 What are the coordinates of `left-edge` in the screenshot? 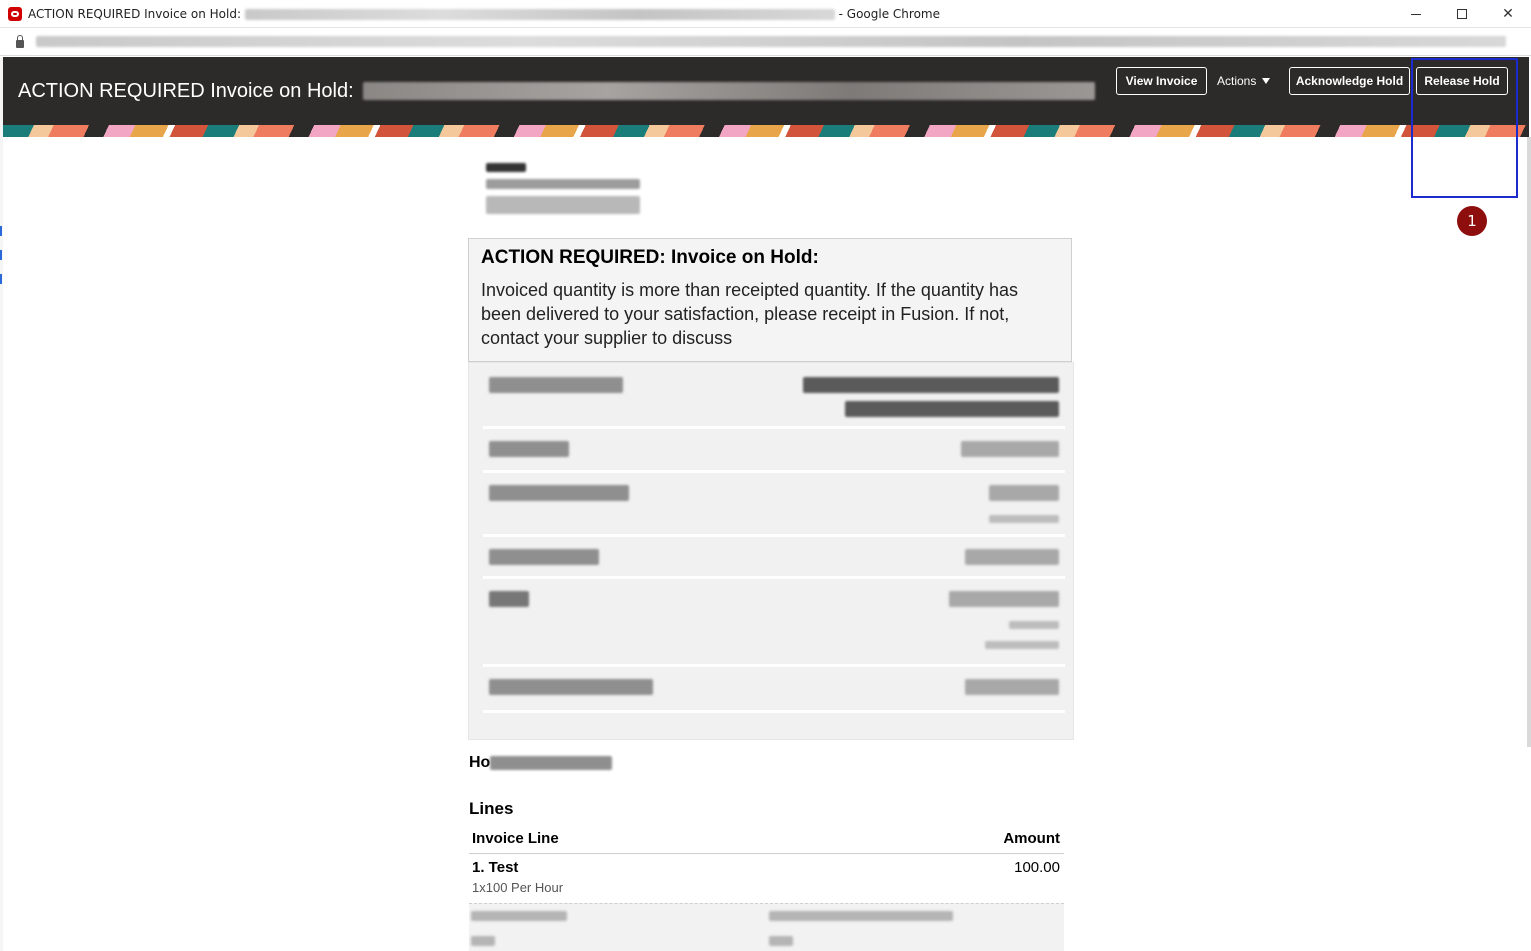 It's located at (1, 504).